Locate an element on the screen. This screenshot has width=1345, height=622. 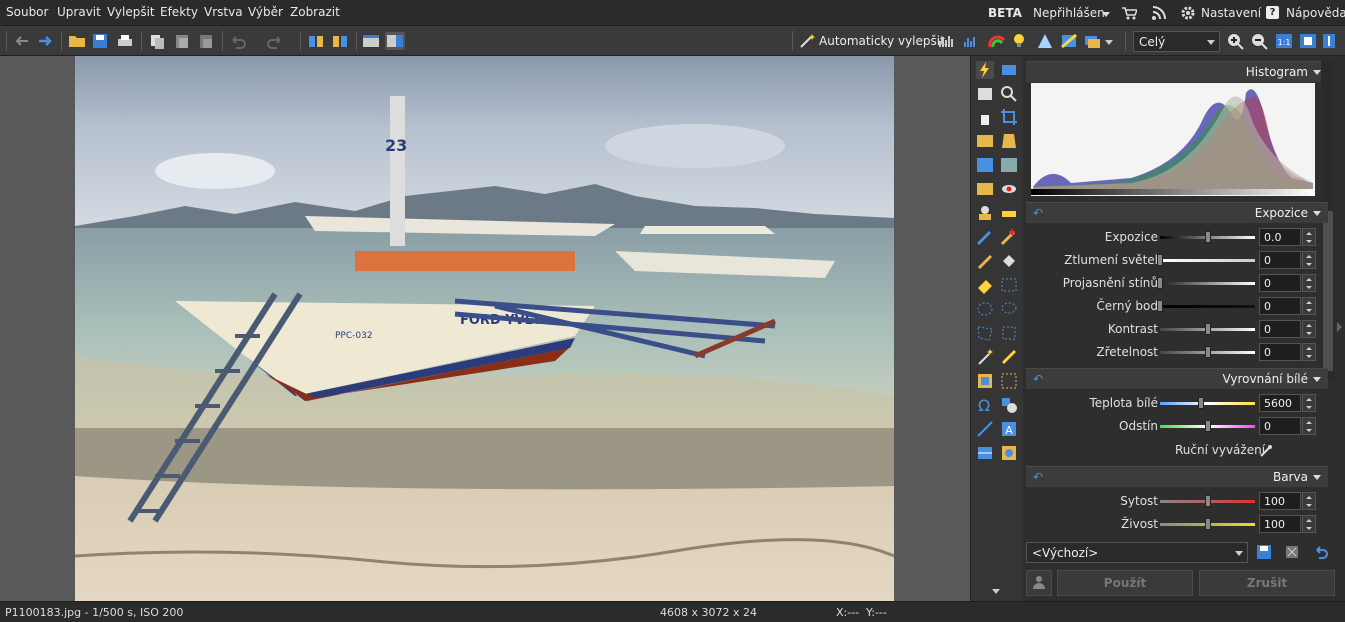
layout-single-icon is located at coordinates (371, 41).